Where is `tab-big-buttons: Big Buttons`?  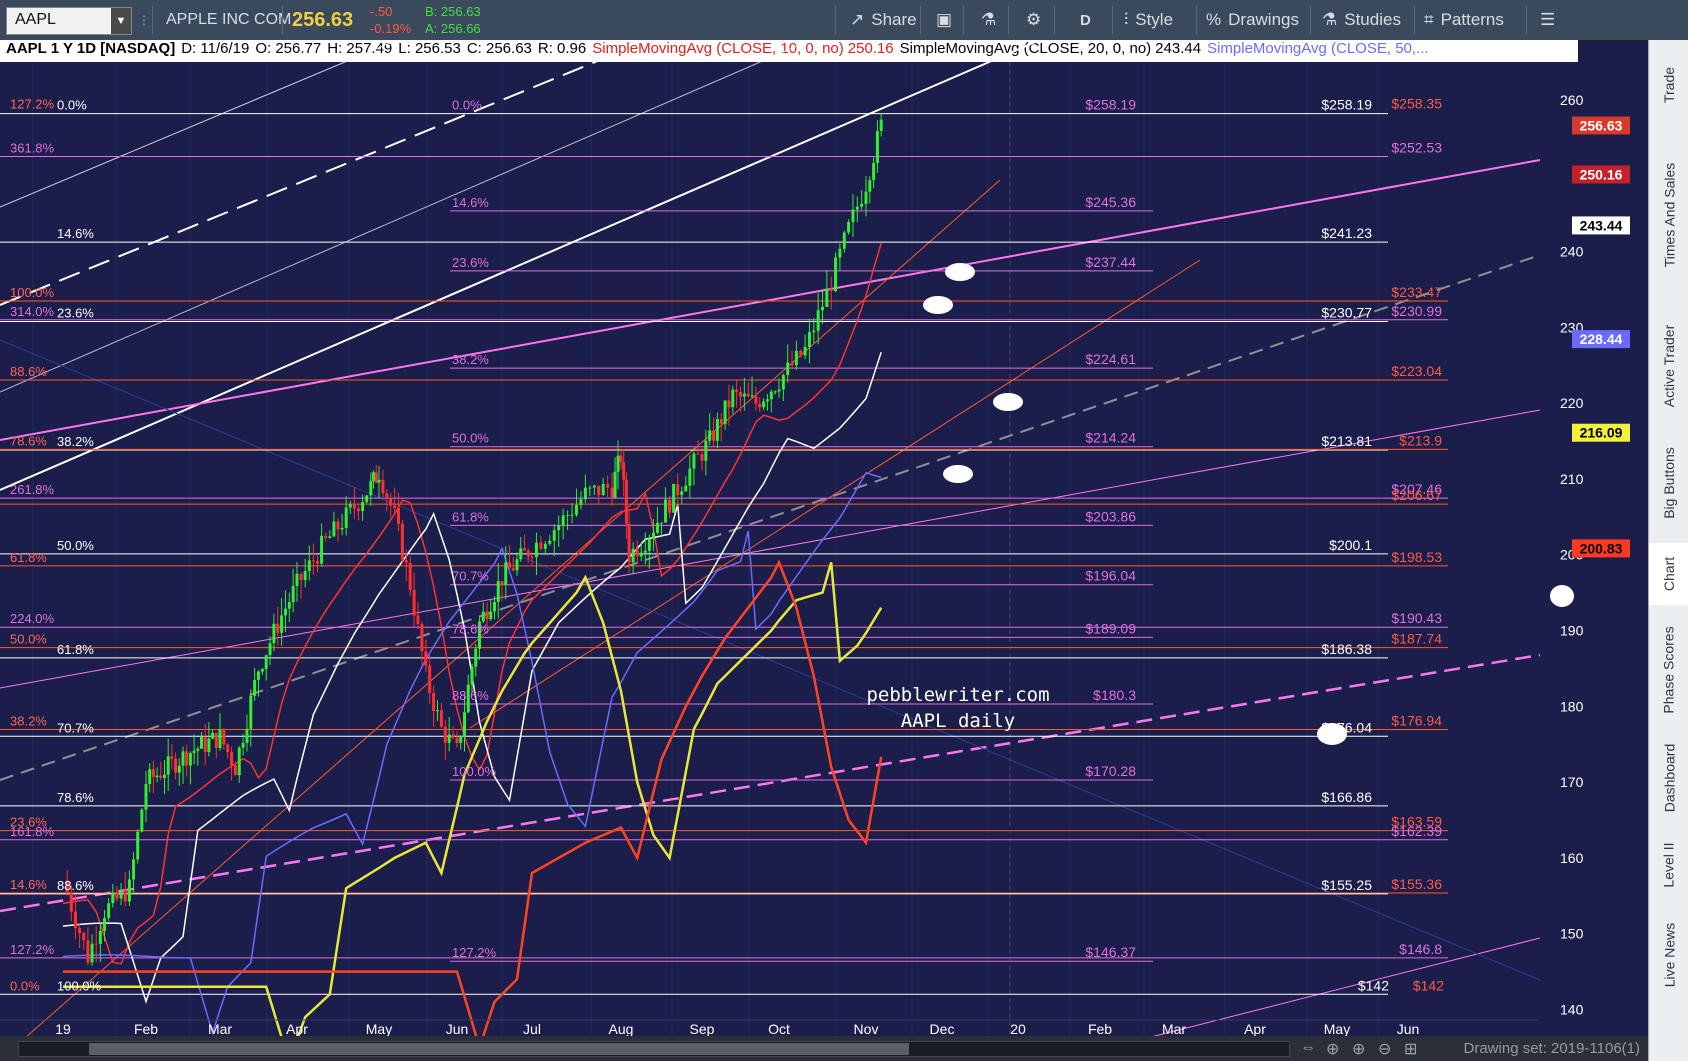 tab-big-buttons: Big Buttons is located at coordinates (1668, 483).